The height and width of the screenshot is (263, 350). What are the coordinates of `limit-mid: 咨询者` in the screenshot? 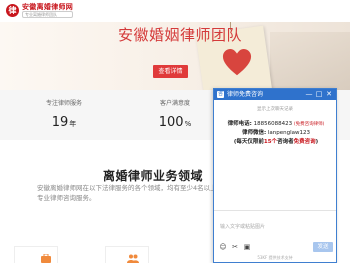 It's located at (285, 142).